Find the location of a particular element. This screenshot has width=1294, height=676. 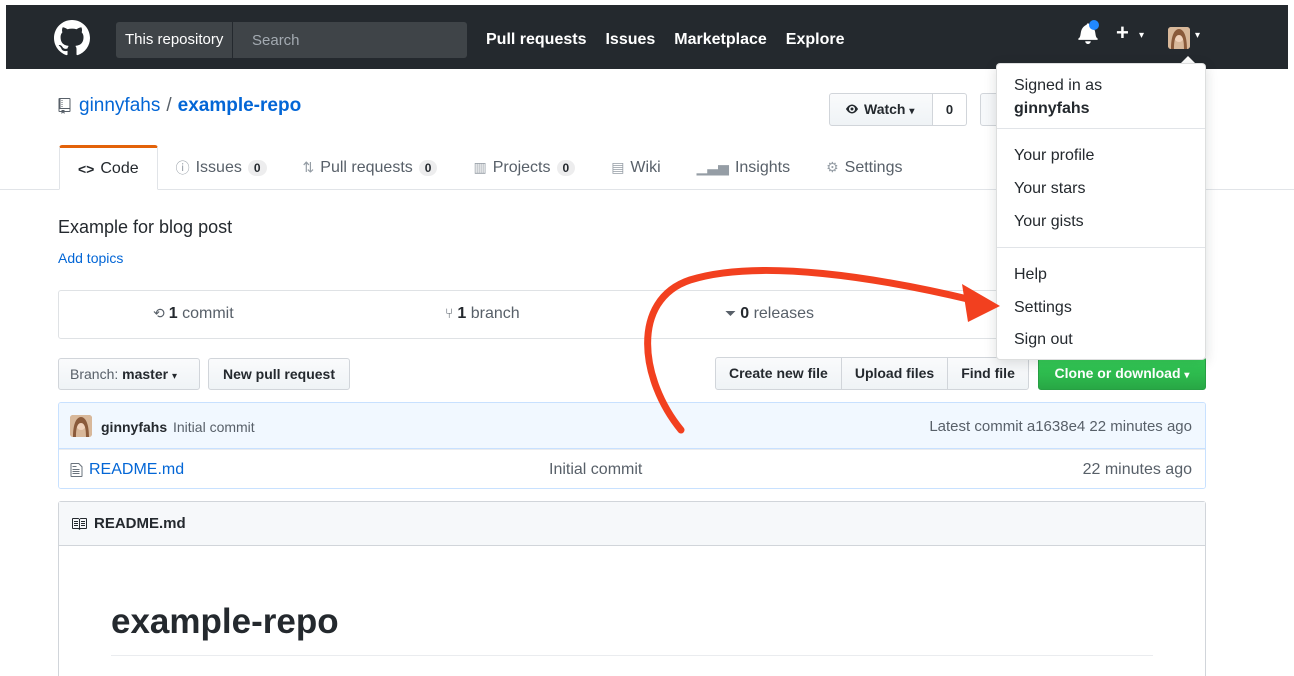

tab-insights-label: Insights is located at coordinates (762, 167).